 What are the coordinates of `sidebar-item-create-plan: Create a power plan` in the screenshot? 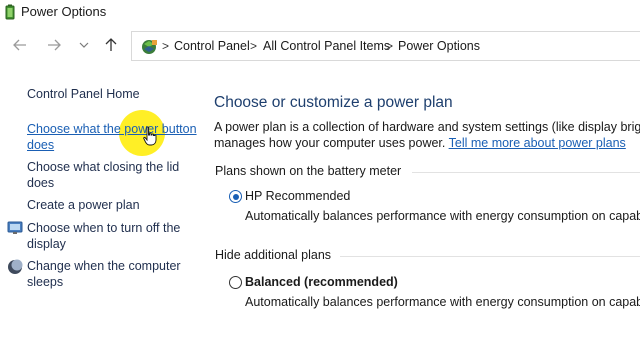 It's located at (83, 206).